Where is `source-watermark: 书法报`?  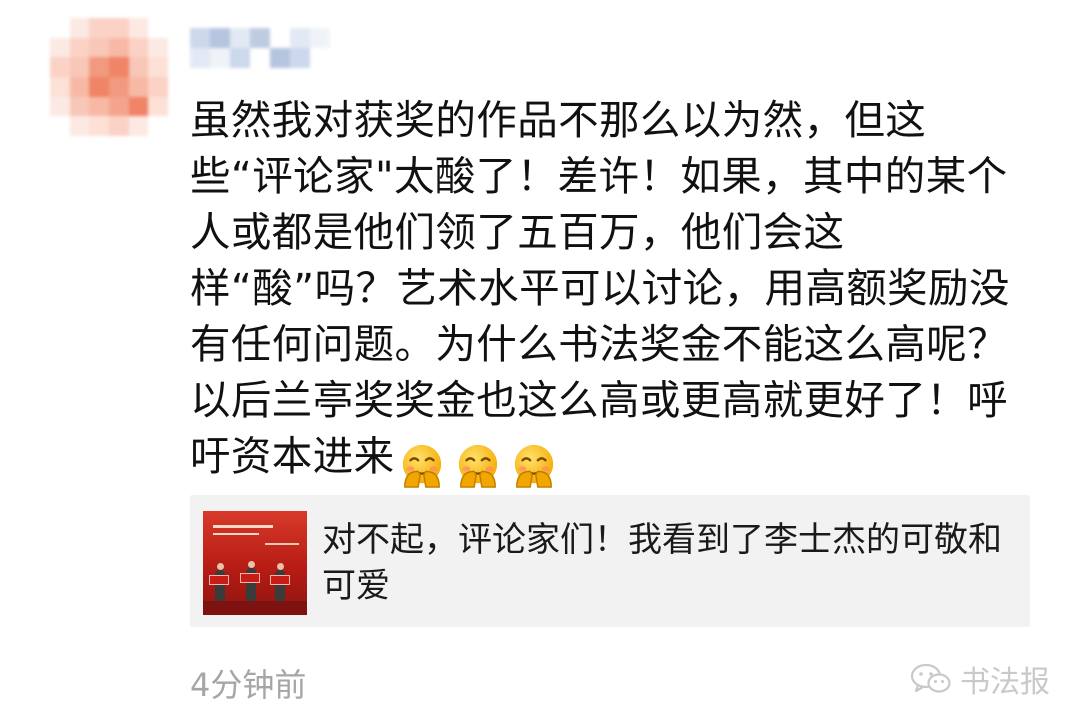
source-watermark: 书法报 is located at coordinates (980, 679).